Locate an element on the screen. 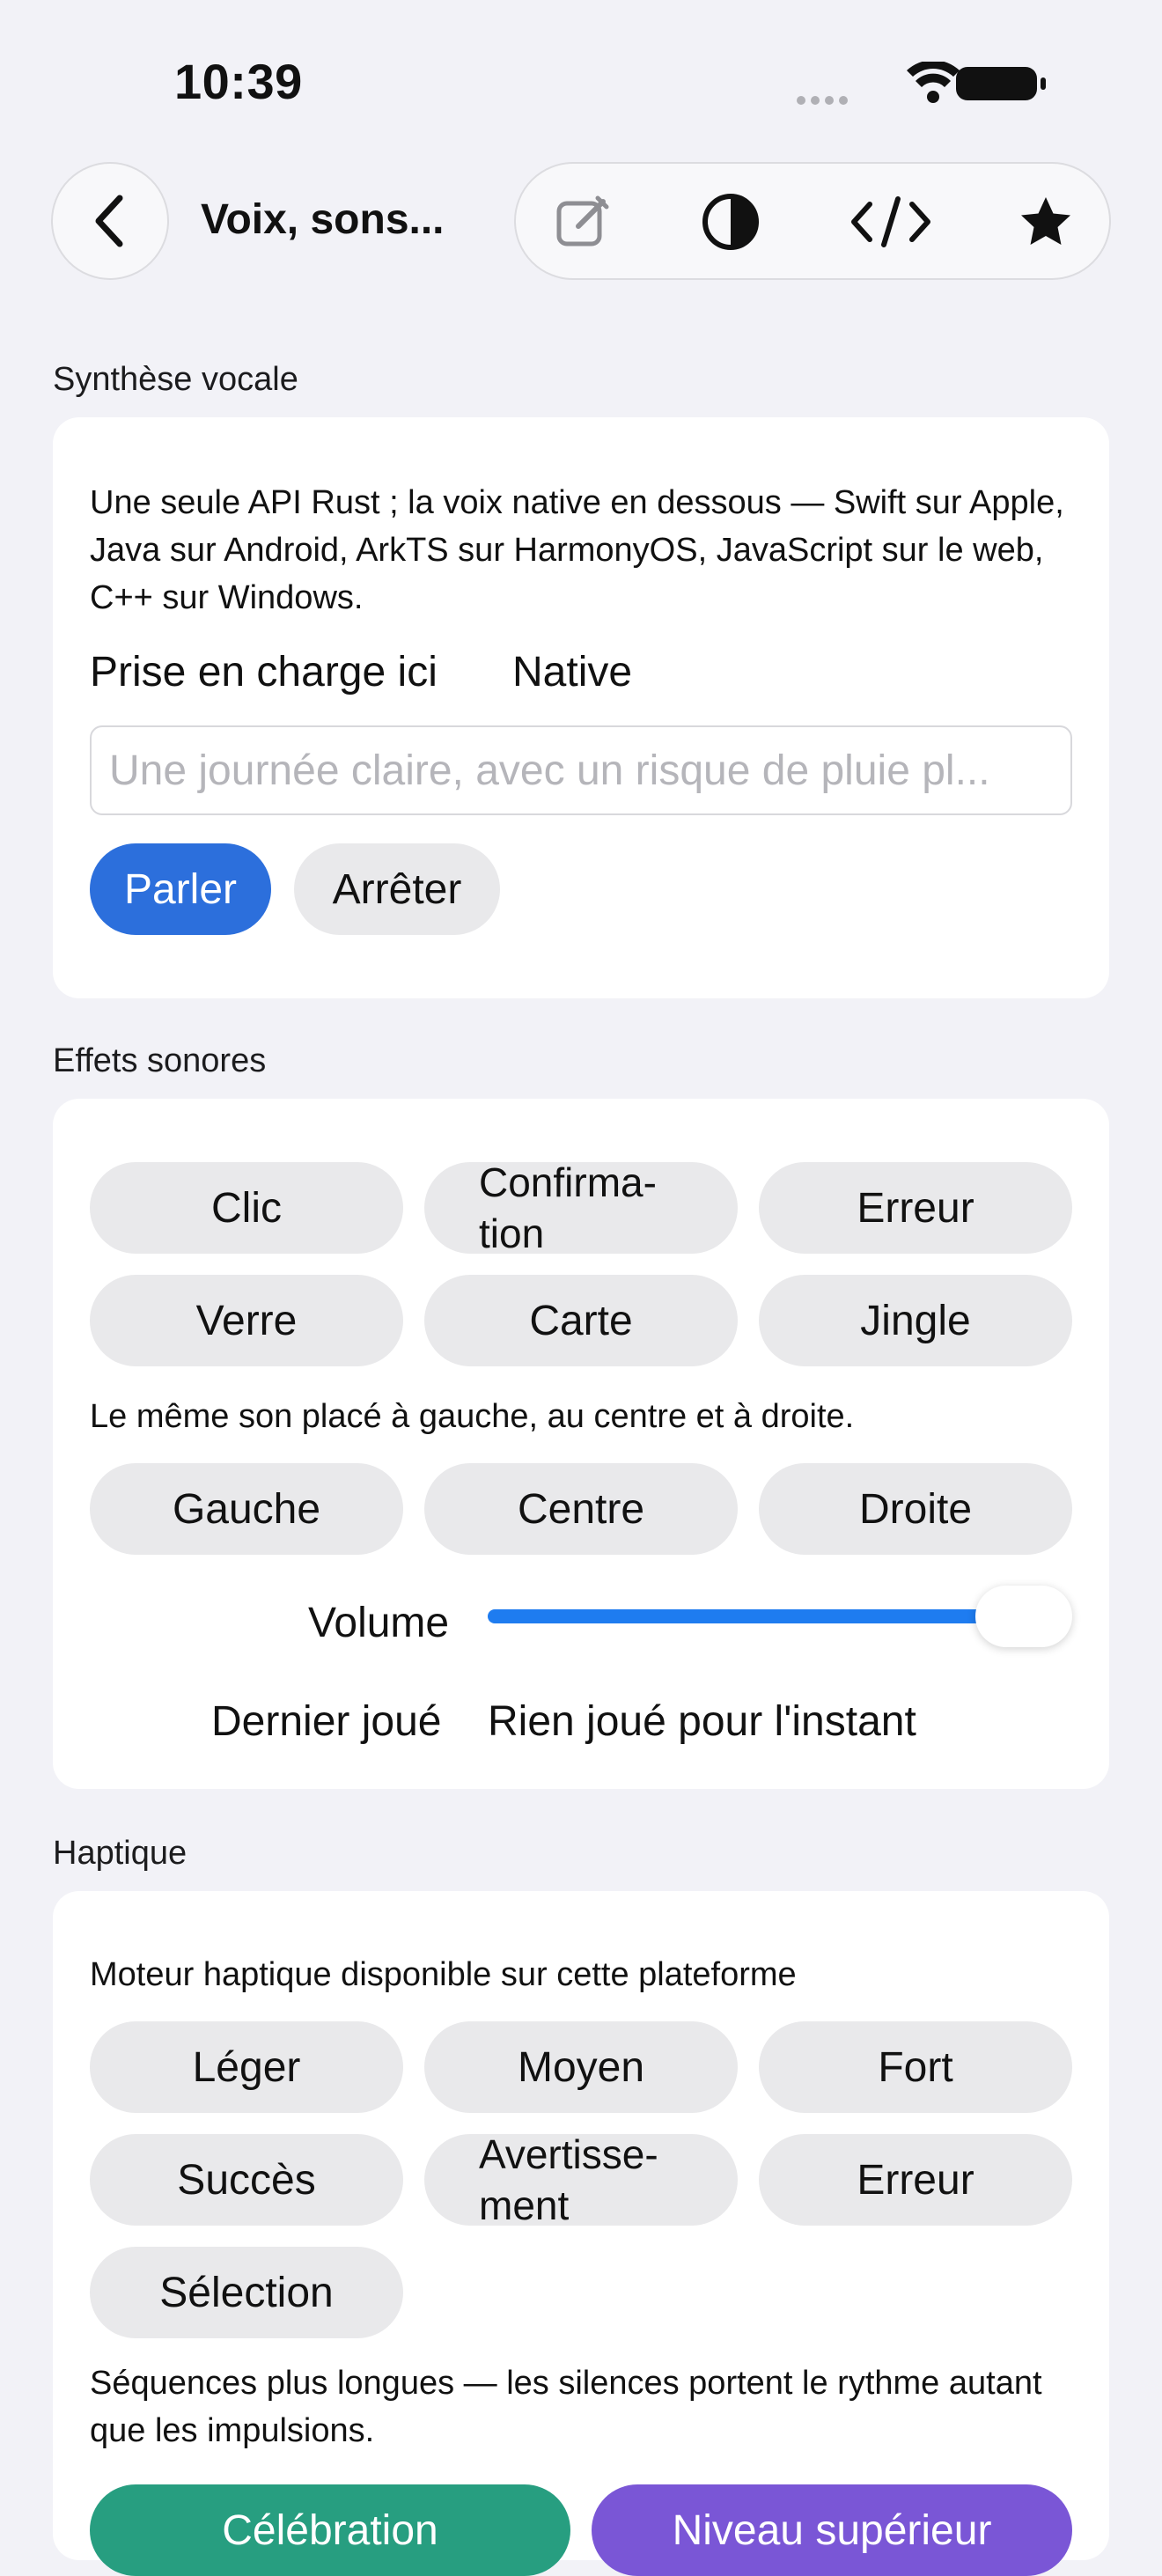  support-value: Native is located at coordinates (572, 673).